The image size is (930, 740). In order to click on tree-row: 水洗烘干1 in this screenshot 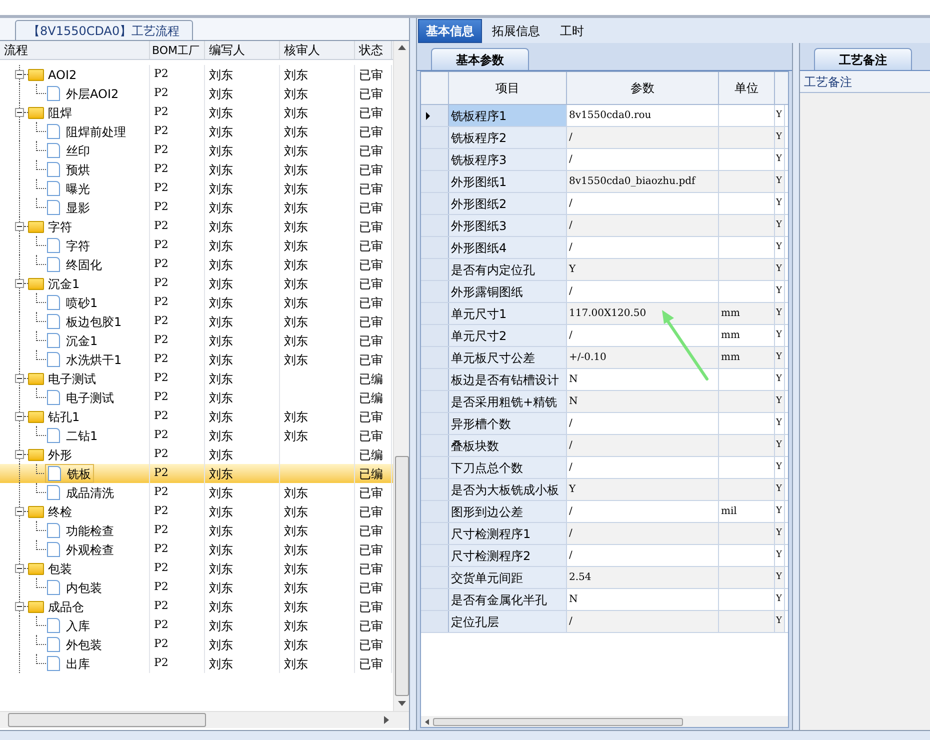, I will do `click(84, 359)`.